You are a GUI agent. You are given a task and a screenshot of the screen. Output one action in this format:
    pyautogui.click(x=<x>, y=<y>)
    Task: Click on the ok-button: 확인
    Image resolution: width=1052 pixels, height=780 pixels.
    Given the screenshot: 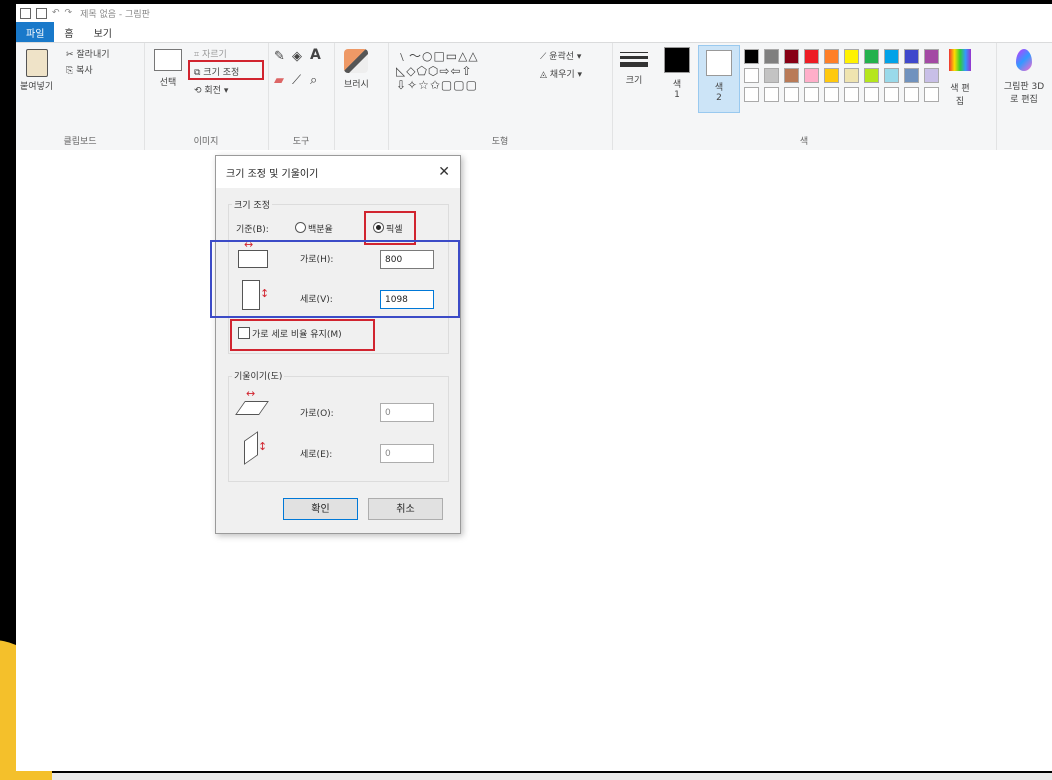 What is the action you would take?
    pyautogui.click(x=320, y=509)
    